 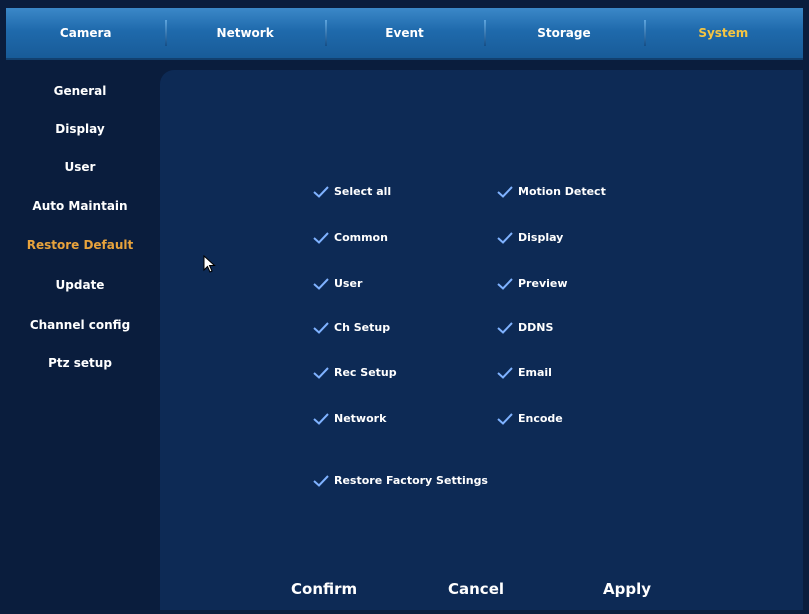 I want to click on option-label: Preview, so click(x=543, y=283).